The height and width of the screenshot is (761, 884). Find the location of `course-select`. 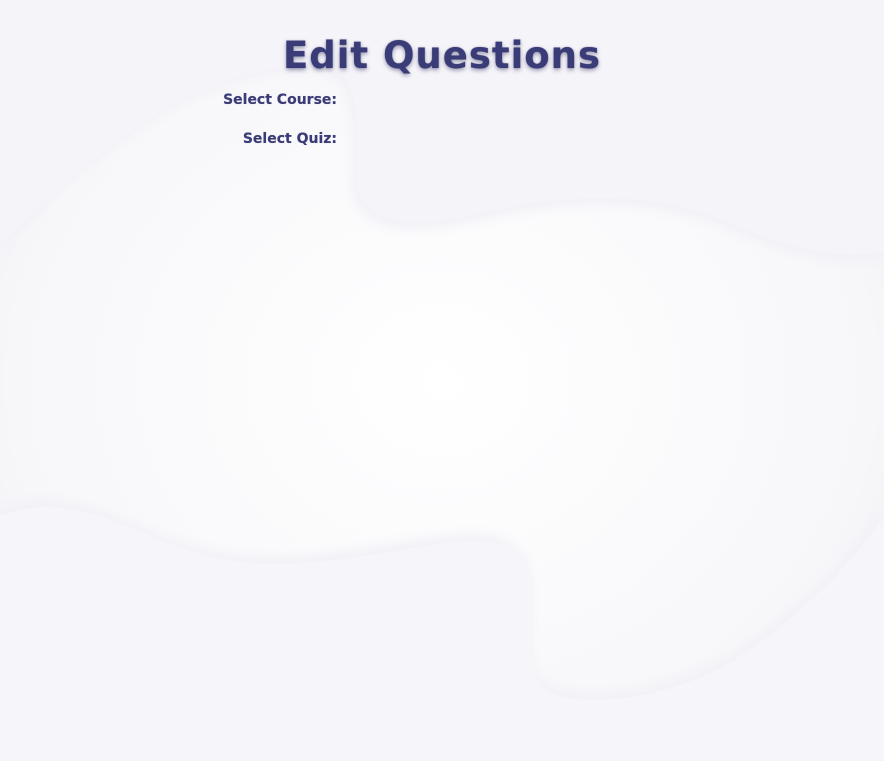

course-select is located at coordinates (447, 102).